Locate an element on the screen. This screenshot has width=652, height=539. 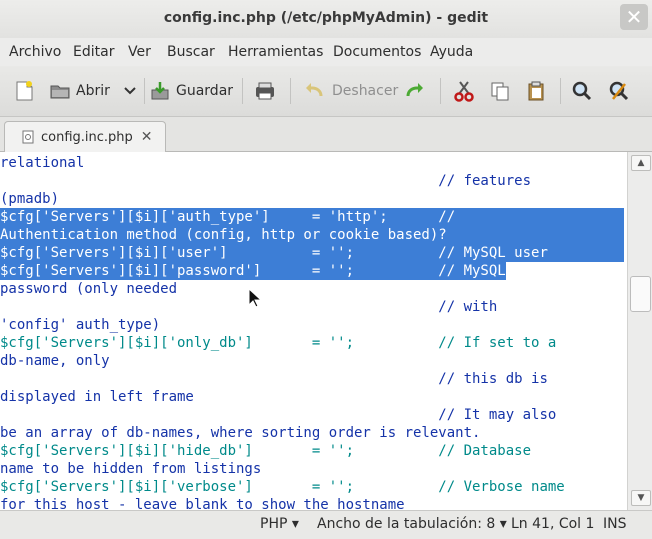
open-label: Abrir is located at coordinates (93, 91).